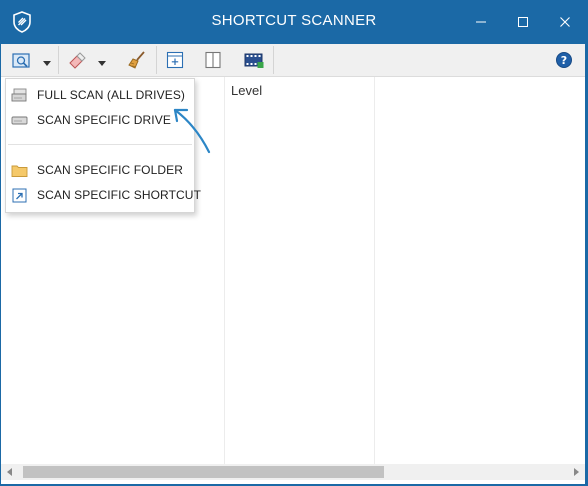 This screenshot has height=486, width=588. Describe the element at coordinates (19, 95) in the screenshot. I see `drives-icon` at that location.